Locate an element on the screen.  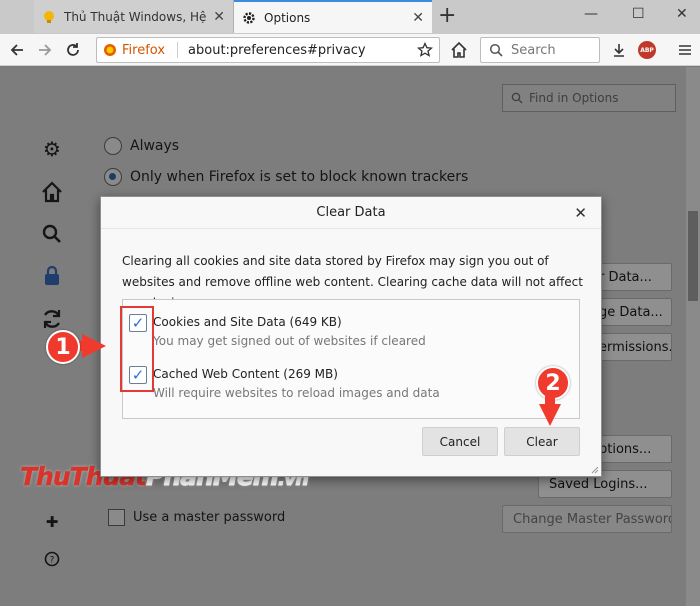
forward-button is located at coordinates (45, 50).